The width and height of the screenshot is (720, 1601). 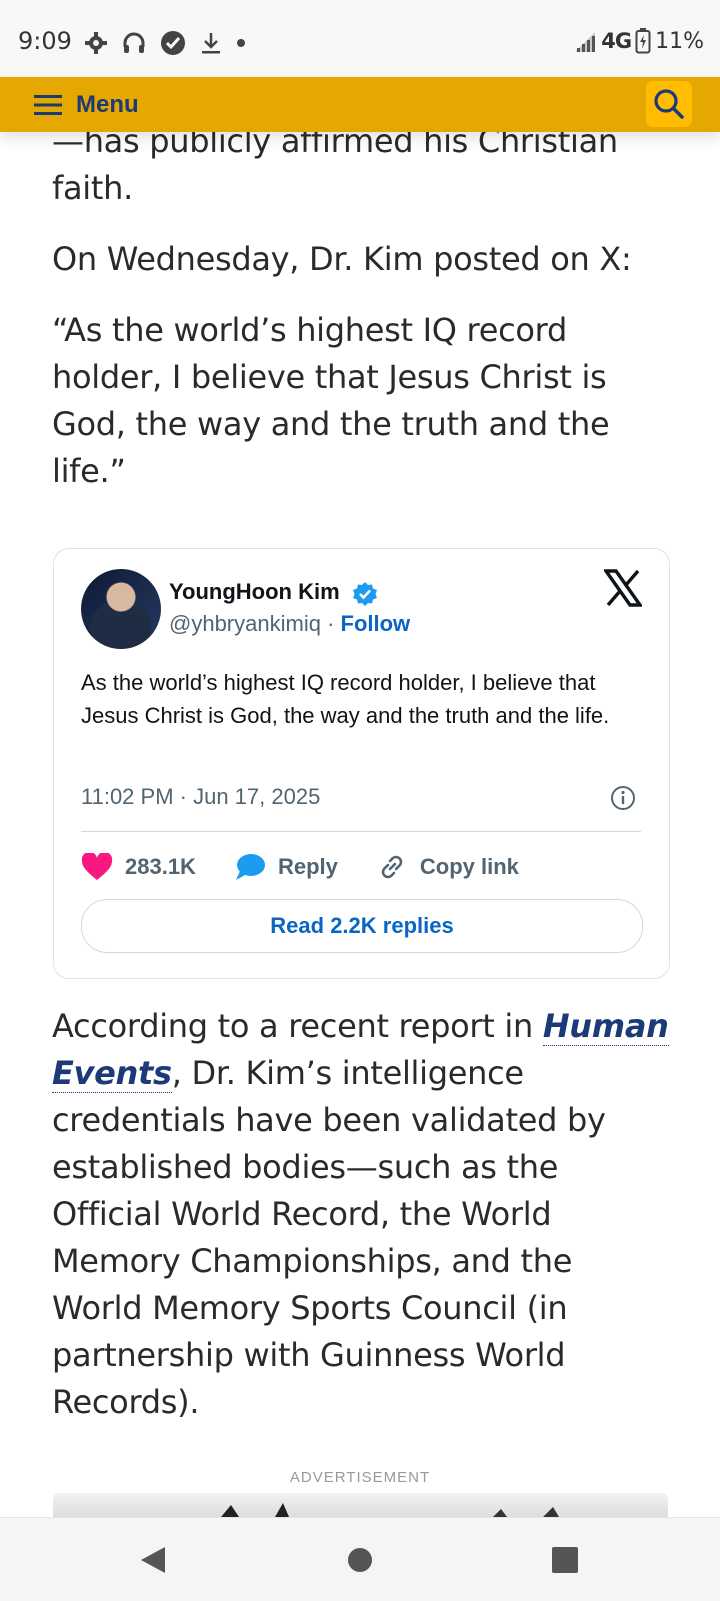 I want to click on status-icons-left, so click(x=165, y=43).